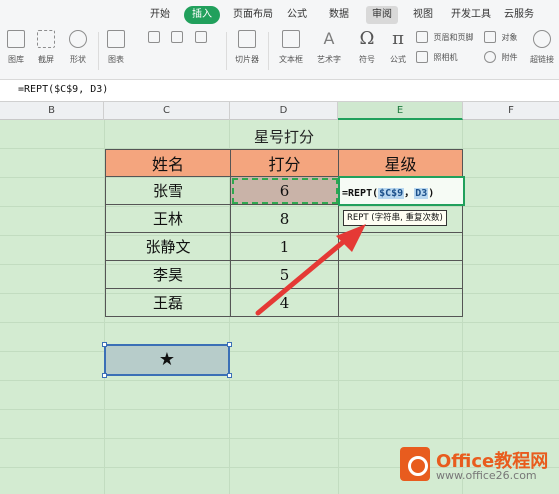 This screenshot has height=494, width=559. Describe the element at coordinates (16, 39) in the screenshot. I see `picture-icon` at that location.